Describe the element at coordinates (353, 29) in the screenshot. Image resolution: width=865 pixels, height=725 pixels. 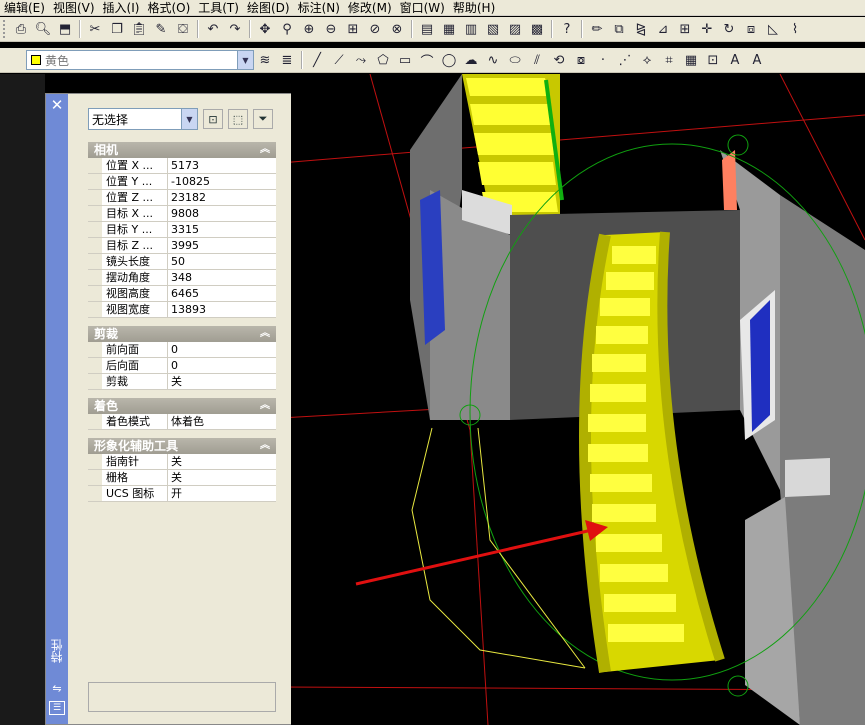
I see `zoom-window-icon: ⊞` at that location.